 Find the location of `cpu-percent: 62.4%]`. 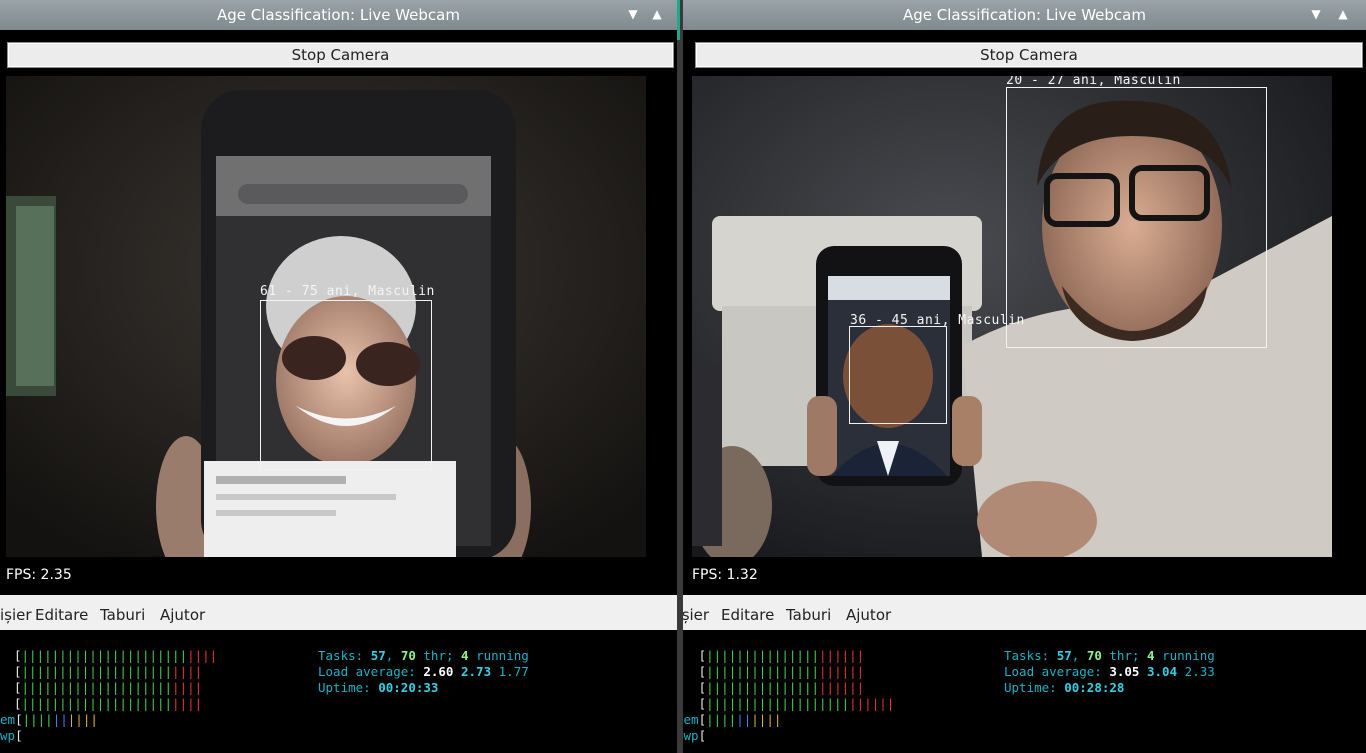

cpu-percent: 62.4%] is located at coordinates (955, 671).